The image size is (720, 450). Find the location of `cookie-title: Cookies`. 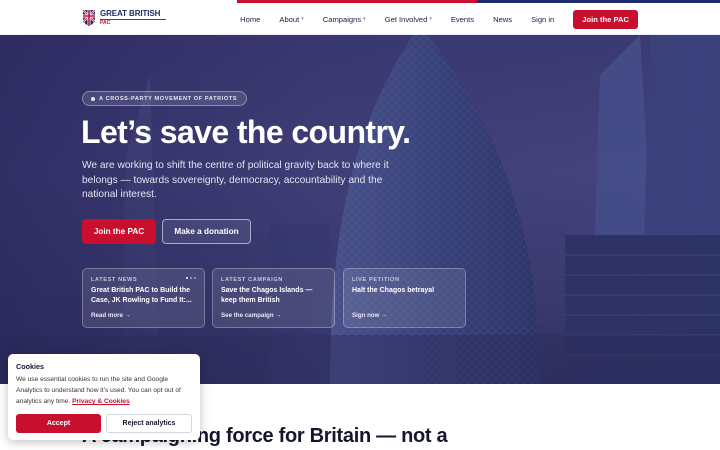

cookie-title: Cookies is located at coordinates (30, 366).